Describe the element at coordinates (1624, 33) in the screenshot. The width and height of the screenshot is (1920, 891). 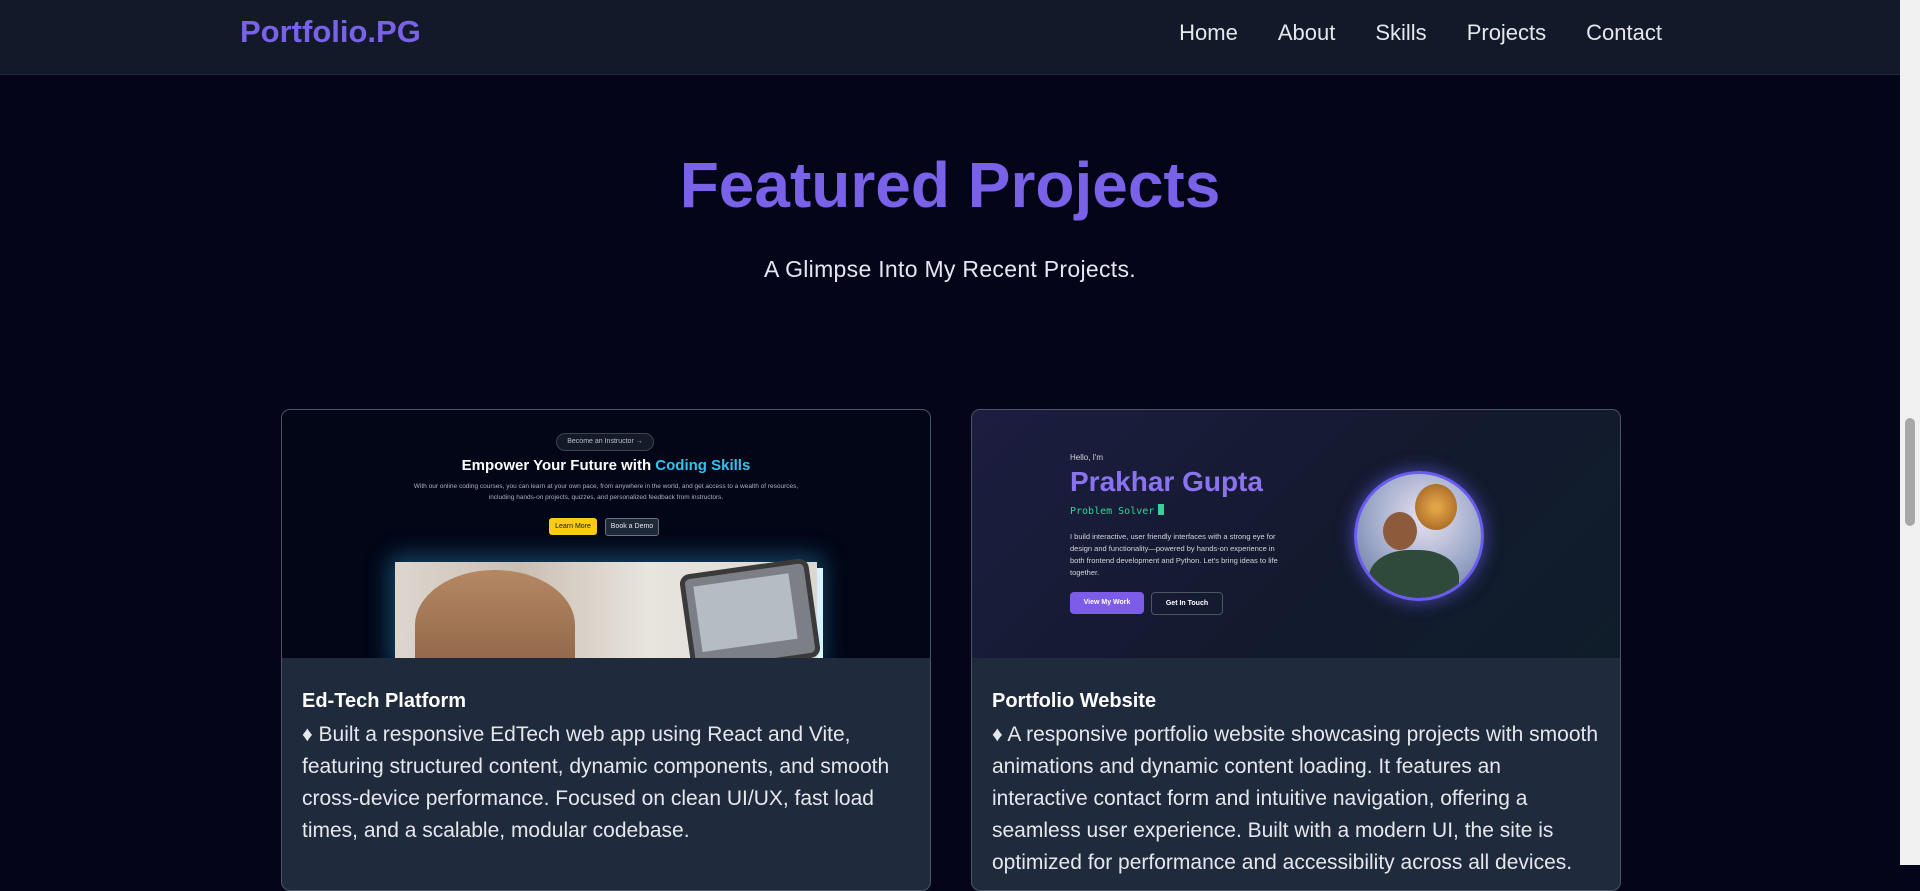
I see `nav-link-contact: Contact` at that location.